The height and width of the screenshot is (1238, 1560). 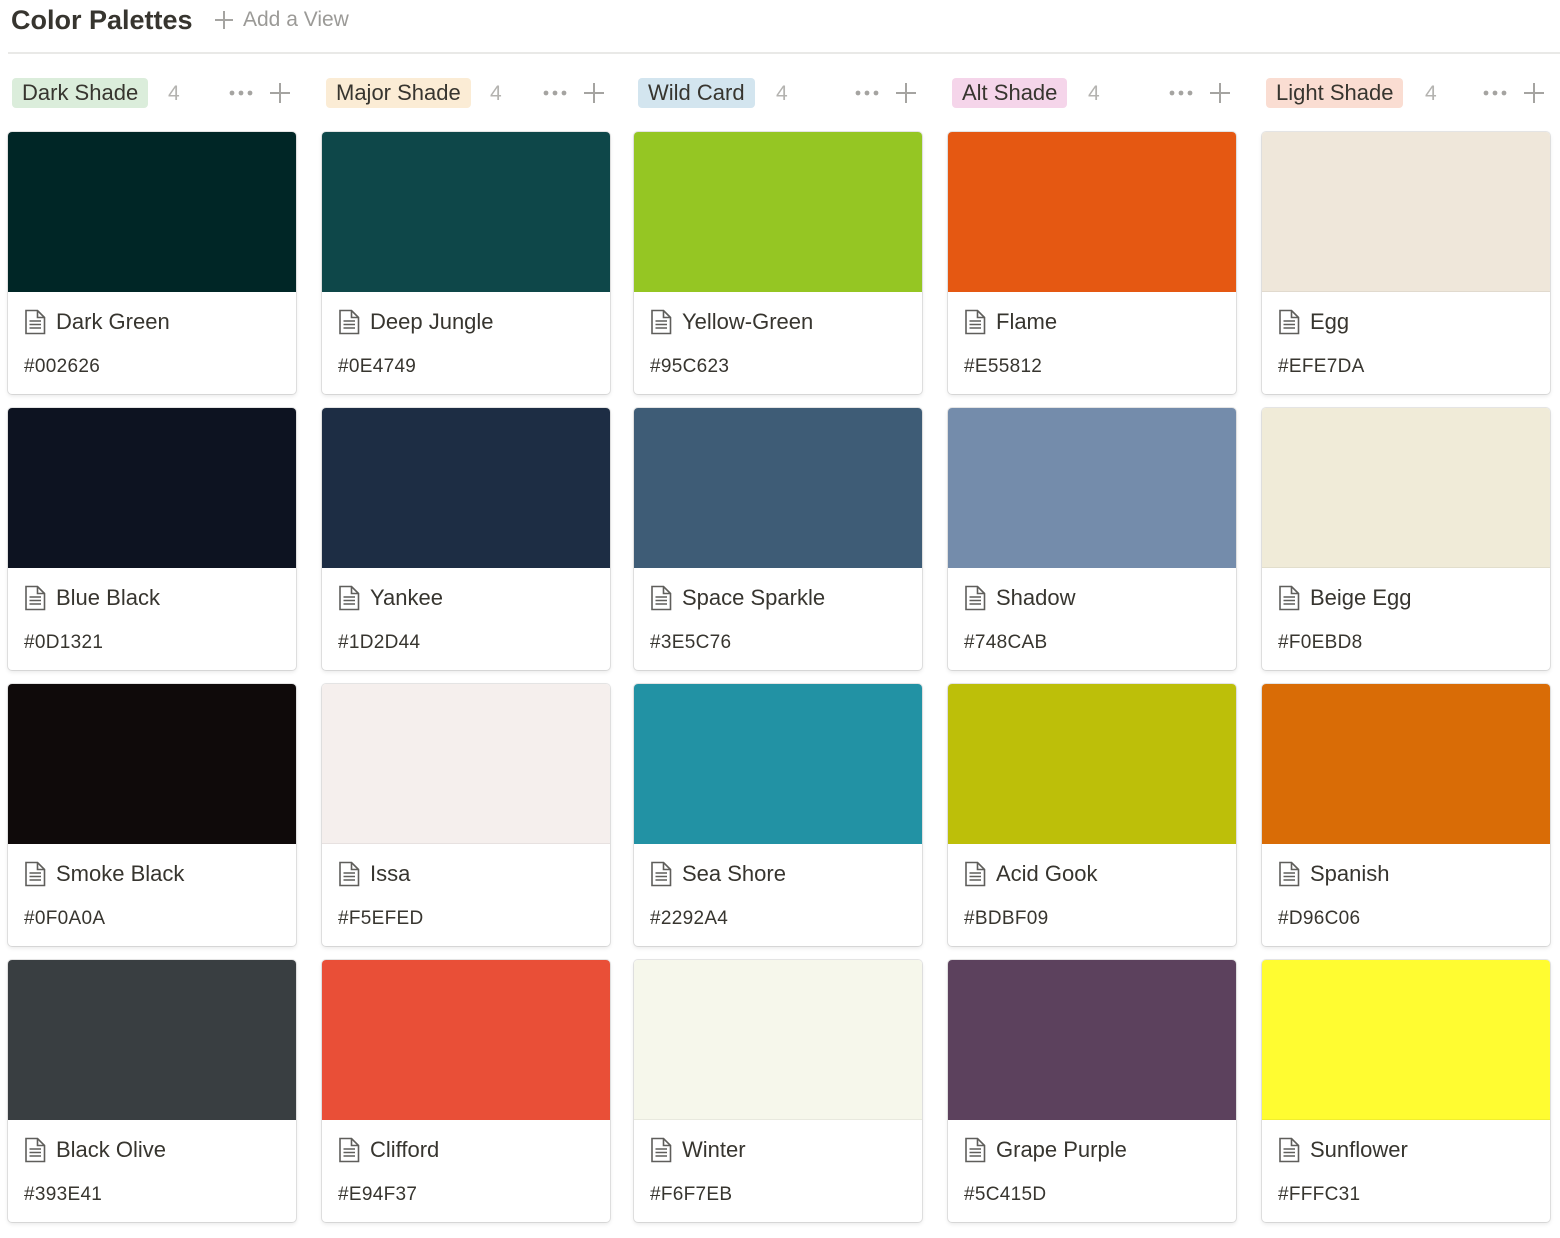 What do you see at coordinates (1320, 642) in the screenshot?
I see `card-hex-code: #F0EBD8` at bounding box center [1320, 642].